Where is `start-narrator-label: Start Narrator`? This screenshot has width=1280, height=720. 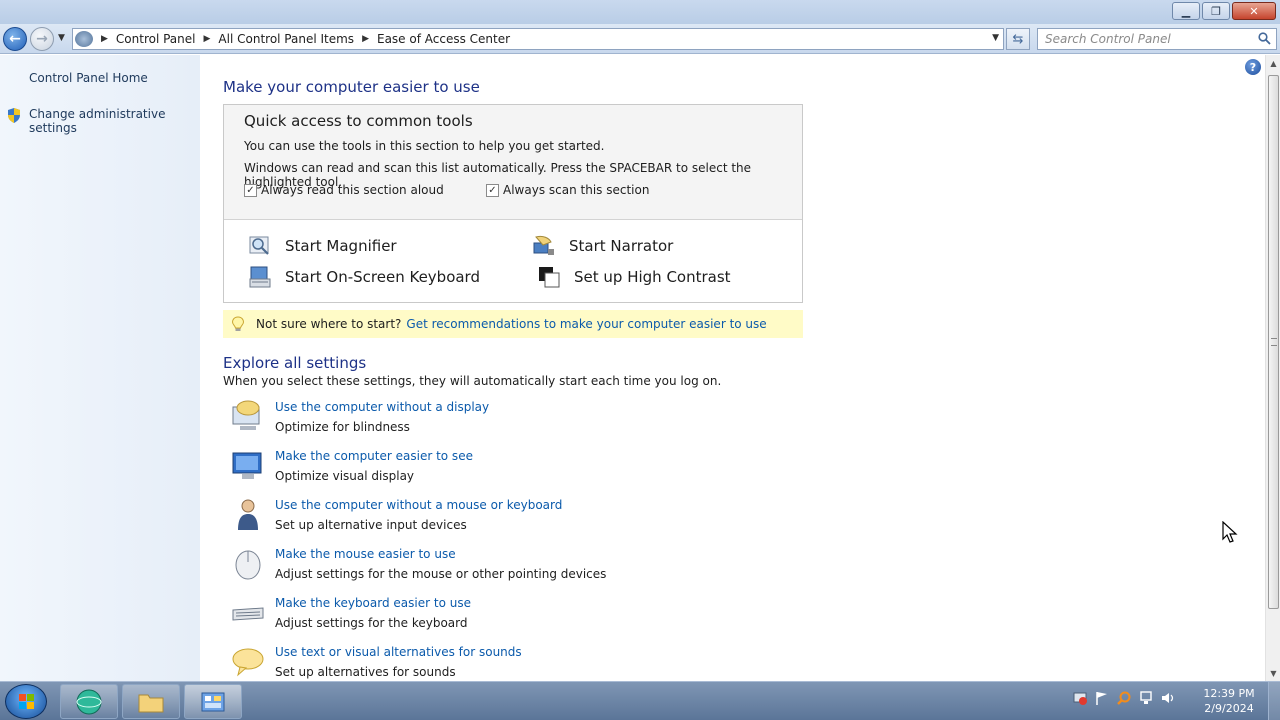
start-narrator-label: Start Narrator is located at coordinates (621, 246).